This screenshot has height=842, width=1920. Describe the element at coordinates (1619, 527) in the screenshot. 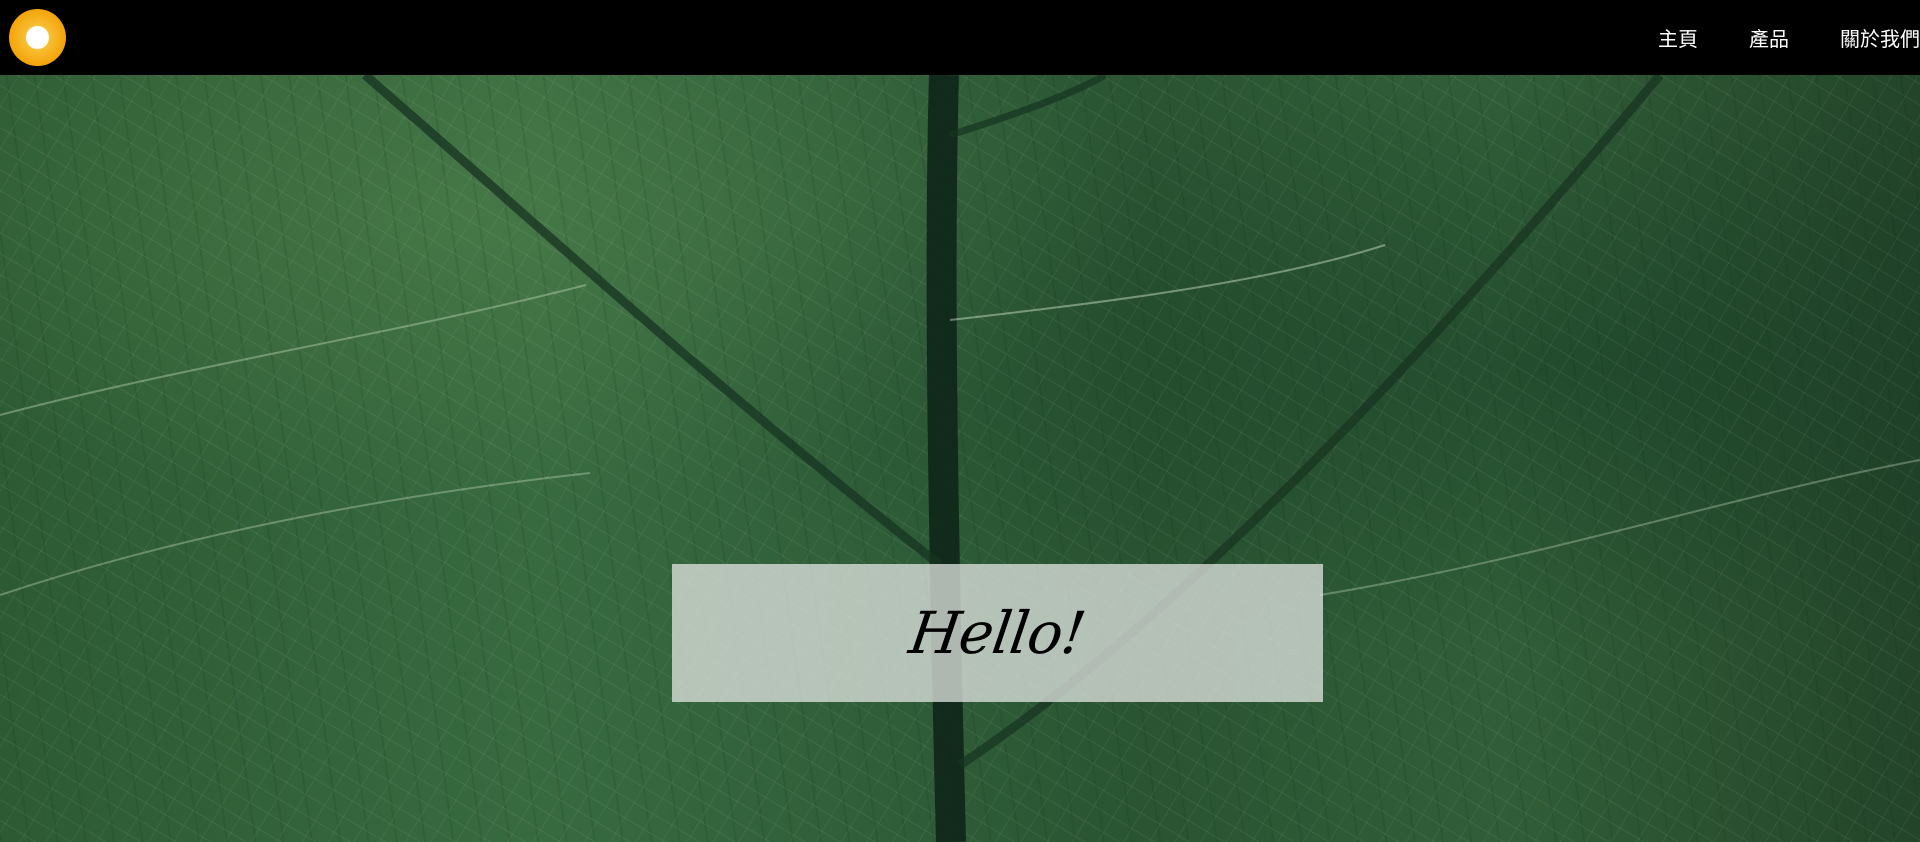

I see `leaf-vein-lower-right` at that location.